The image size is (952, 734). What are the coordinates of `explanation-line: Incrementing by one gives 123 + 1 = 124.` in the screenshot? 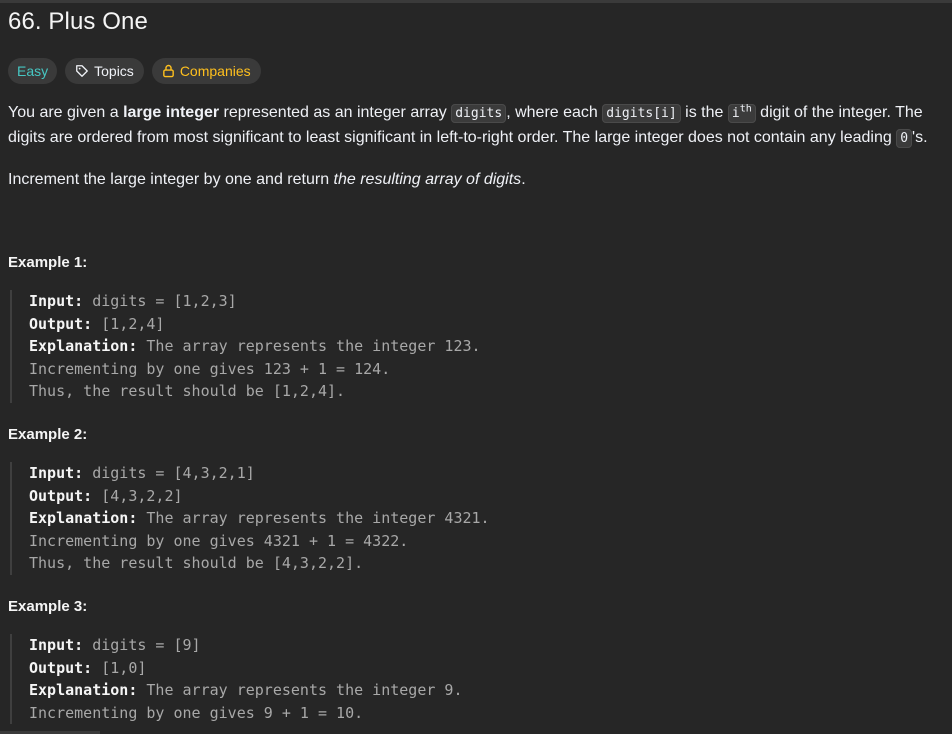 It's located at (210, 368).